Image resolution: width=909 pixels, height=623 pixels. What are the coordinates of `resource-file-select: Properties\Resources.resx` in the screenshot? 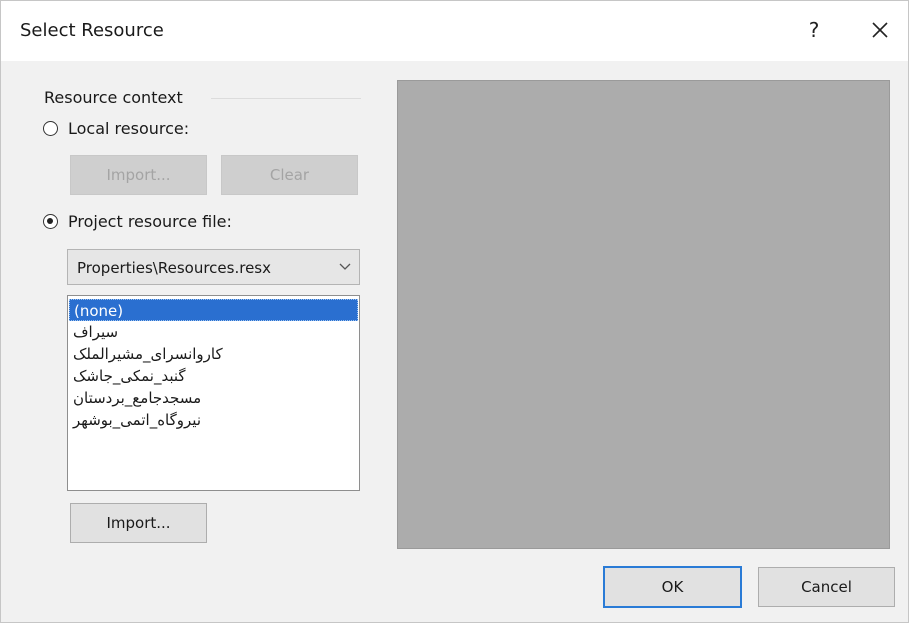 It's located at (213, 267).